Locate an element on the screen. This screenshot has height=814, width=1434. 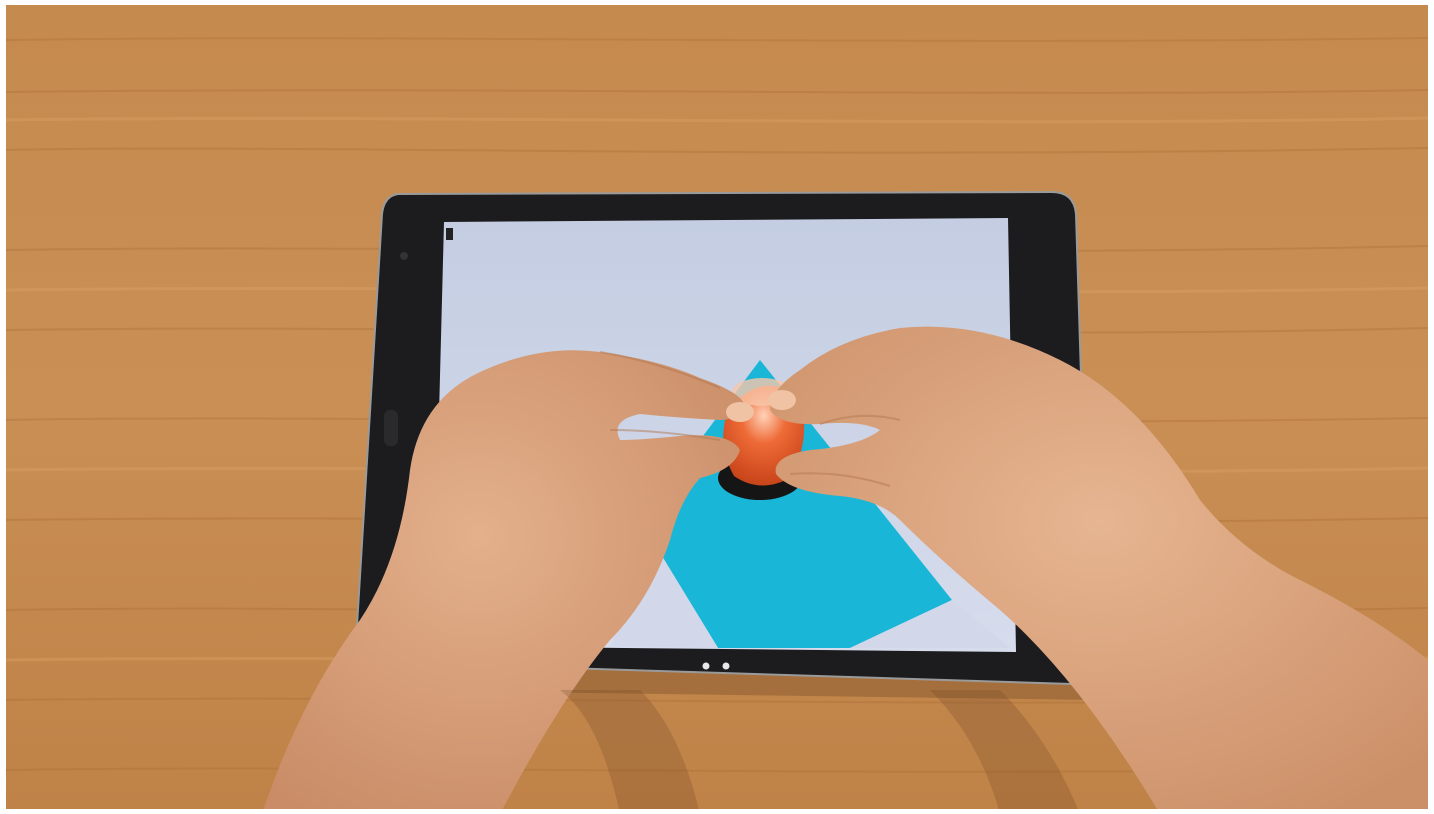
battery-icon is located at coordinates (449, 234).